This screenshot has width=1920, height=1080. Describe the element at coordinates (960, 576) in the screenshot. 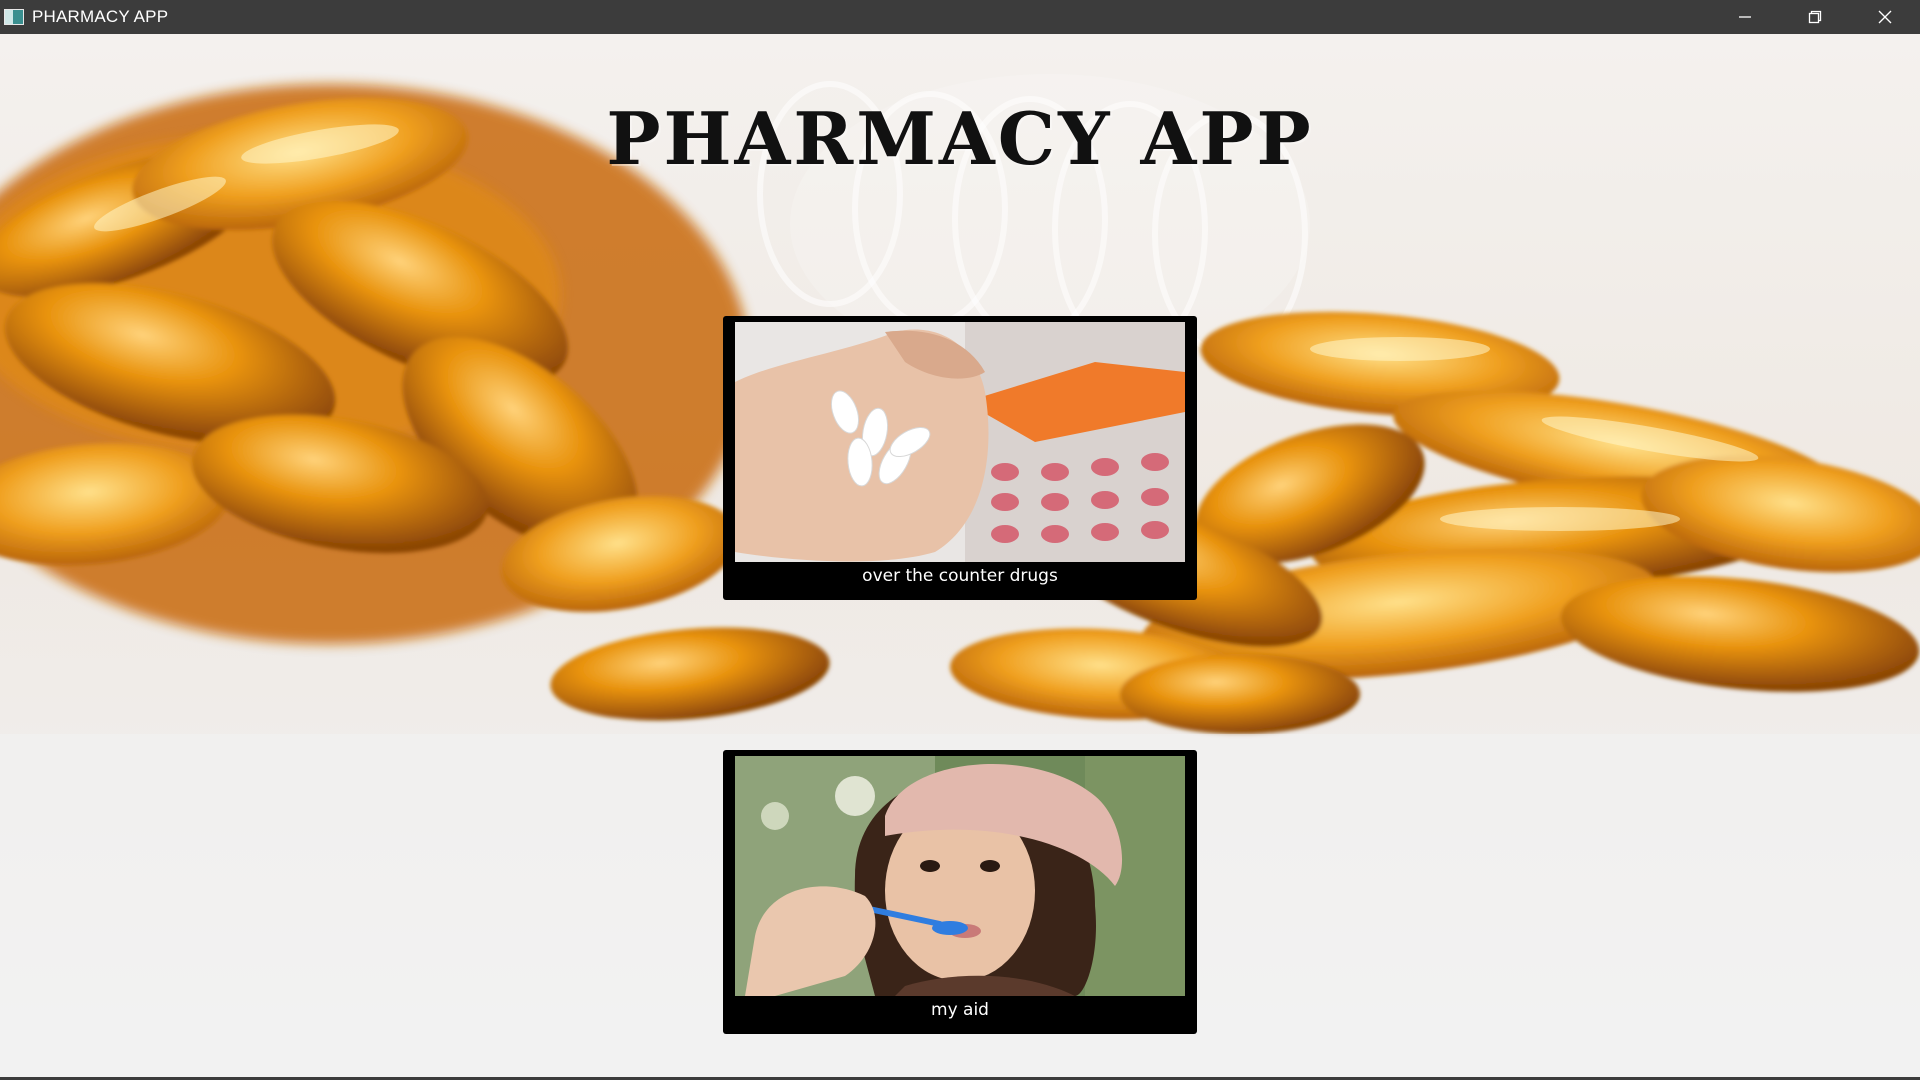

I see `otc-drugs-label: over the counter drugs` at that location.